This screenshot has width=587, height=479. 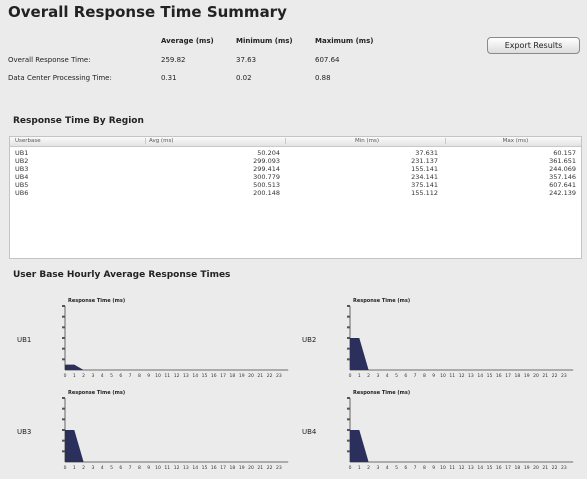 What do you see at coordinates (424, 161) in the screenshot?
I see `cell-min: 231.137` at bounding box center [424, 161].